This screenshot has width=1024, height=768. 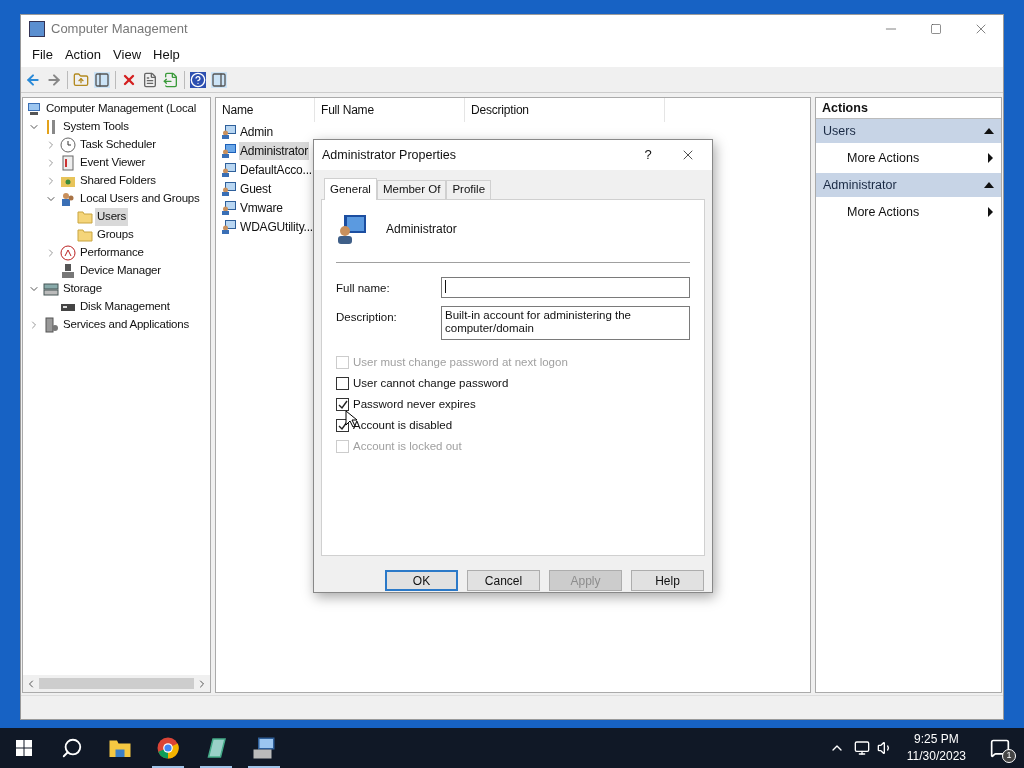 What do you see at coordinates (421, 580) in the screenshot?
I see `dialog-button: OK` at bounding box center [421, 580].